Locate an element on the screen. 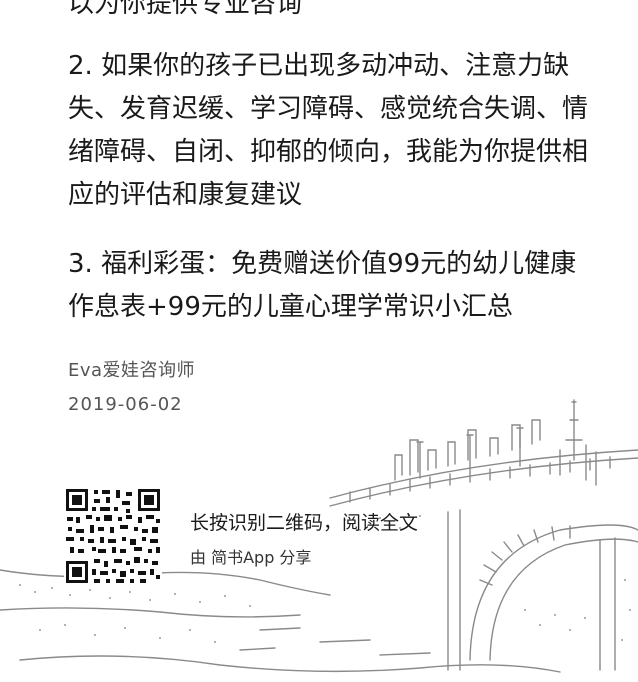 The image size is (638, 682). article-item-3: 3. 福利彩蛋：免费赠送价值99元的幼儿健康作息表+99元的儿童心理学常识小汇总 is located at coordinates (322, 285).